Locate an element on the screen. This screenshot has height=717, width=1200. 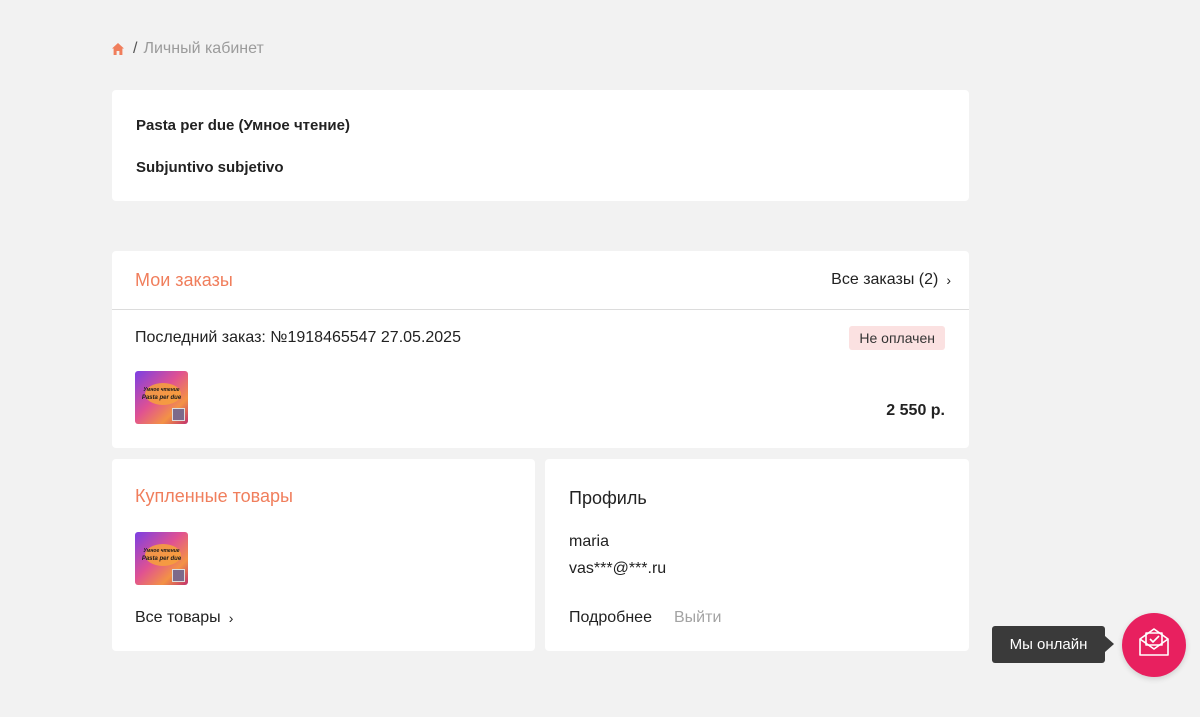
course-link: Subjuntivo subjetivo is located at coordinates (210, 167).